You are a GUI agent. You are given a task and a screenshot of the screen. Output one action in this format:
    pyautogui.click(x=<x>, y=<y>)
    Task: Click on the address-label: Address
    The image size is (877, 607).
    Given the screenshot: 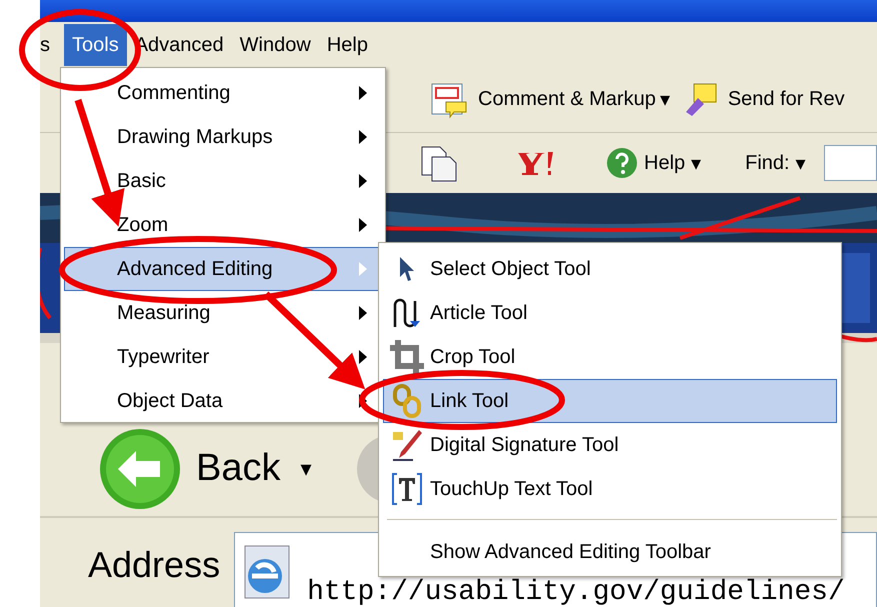 What is the action you would take?
    pyautogui.click(x=154, y=565)
    